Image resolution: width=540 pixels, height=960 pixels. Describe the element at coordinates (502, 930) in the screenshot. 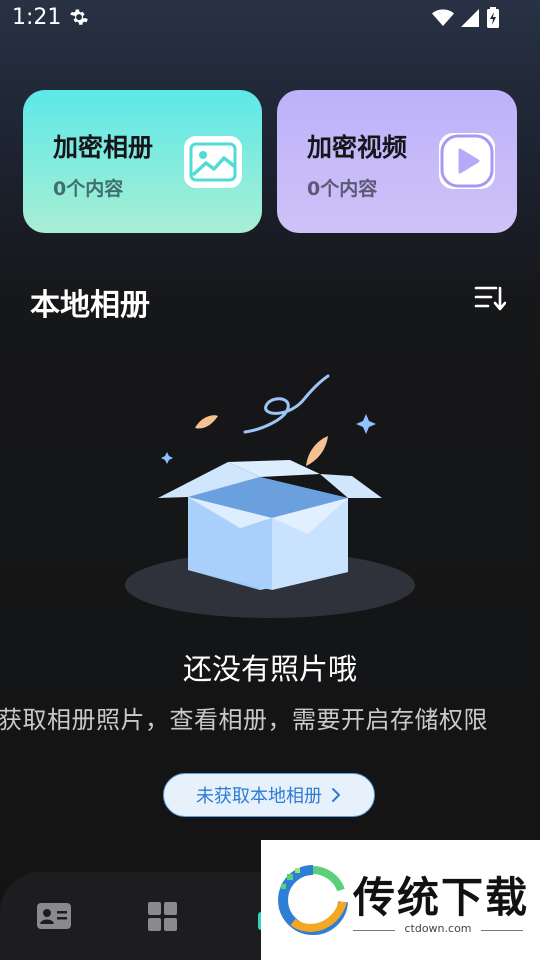

I see `watermark-divider-right` at that location.